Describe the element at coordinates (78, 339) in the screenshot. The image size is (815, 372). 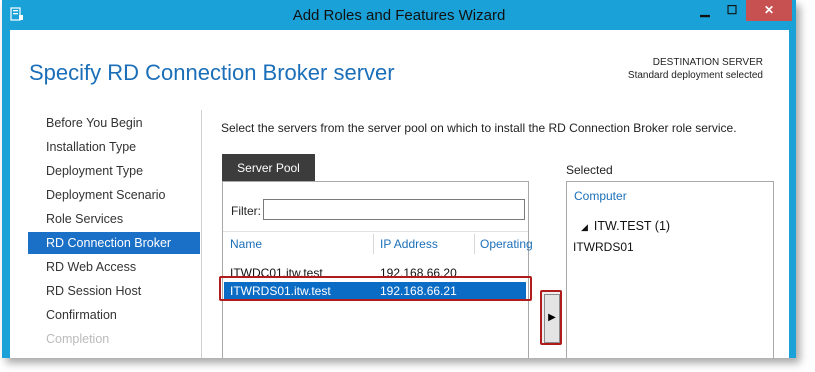
I see `nav-item-completion: Completion` at that location.